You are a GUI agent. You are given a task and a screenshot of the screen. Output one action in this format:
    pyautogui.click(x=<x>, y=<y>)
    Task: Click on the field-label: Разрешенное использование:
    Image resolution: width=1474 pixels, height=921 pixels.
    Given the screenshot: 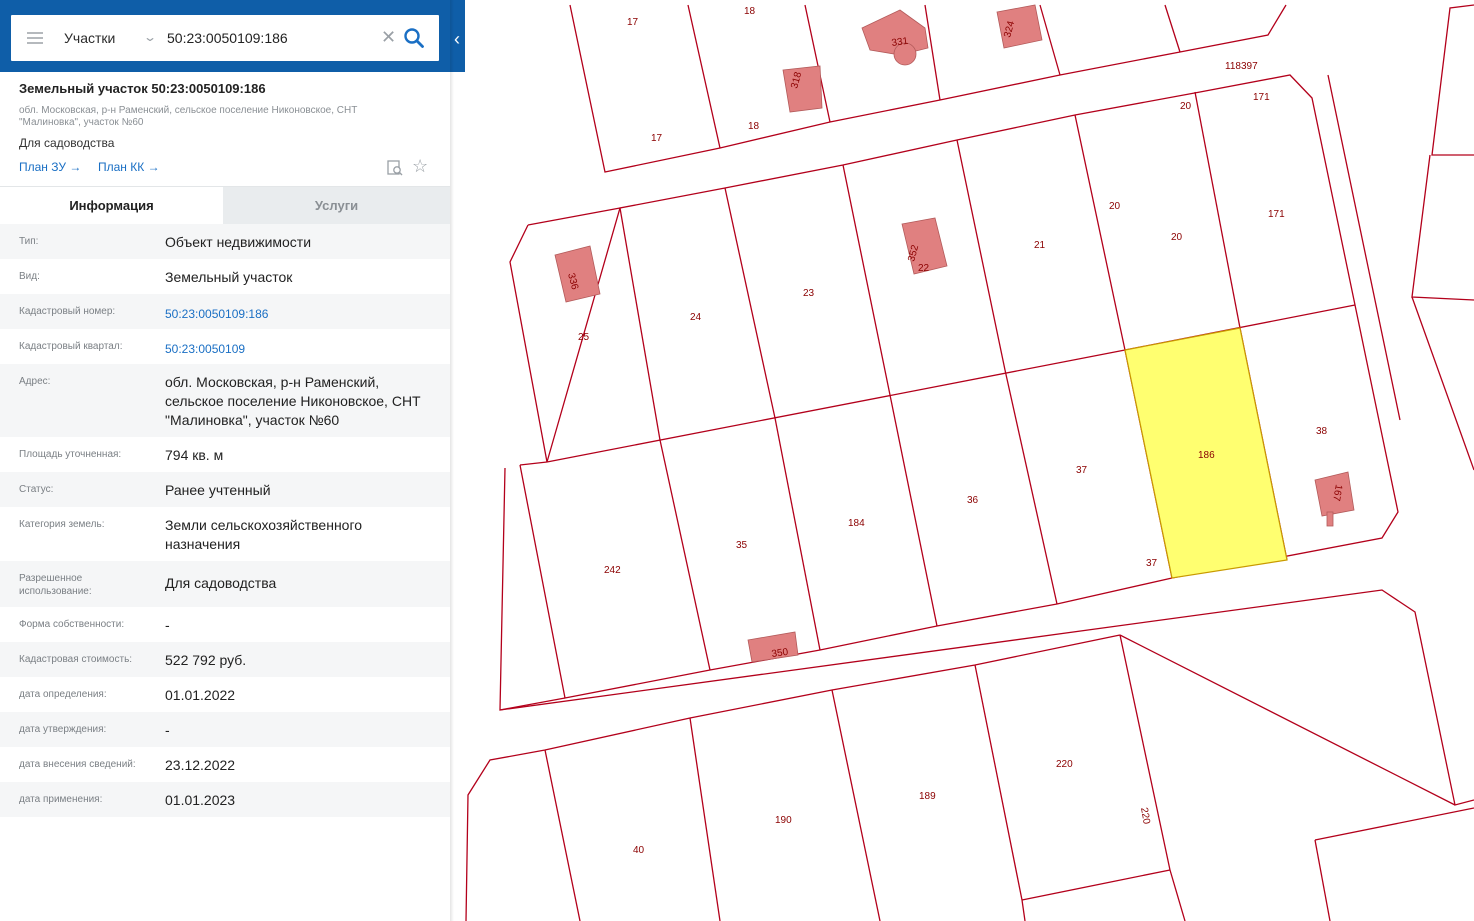 What is the action you would take?
    pyautogui.click(x=55, y=585)
    